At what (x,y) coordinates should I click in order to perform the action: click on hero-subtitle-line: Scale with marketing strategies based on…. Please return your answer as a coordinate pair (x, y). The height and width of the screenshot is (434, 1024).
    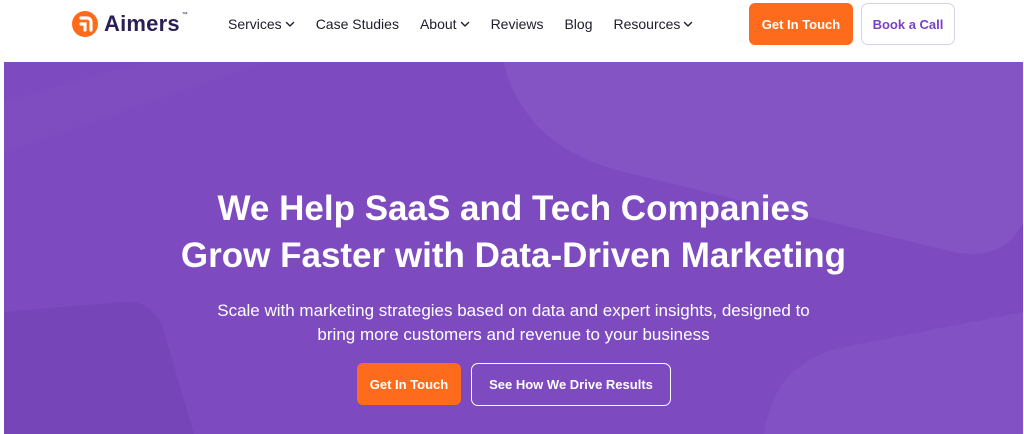
    Looking at the image, I should click on (513, 310).